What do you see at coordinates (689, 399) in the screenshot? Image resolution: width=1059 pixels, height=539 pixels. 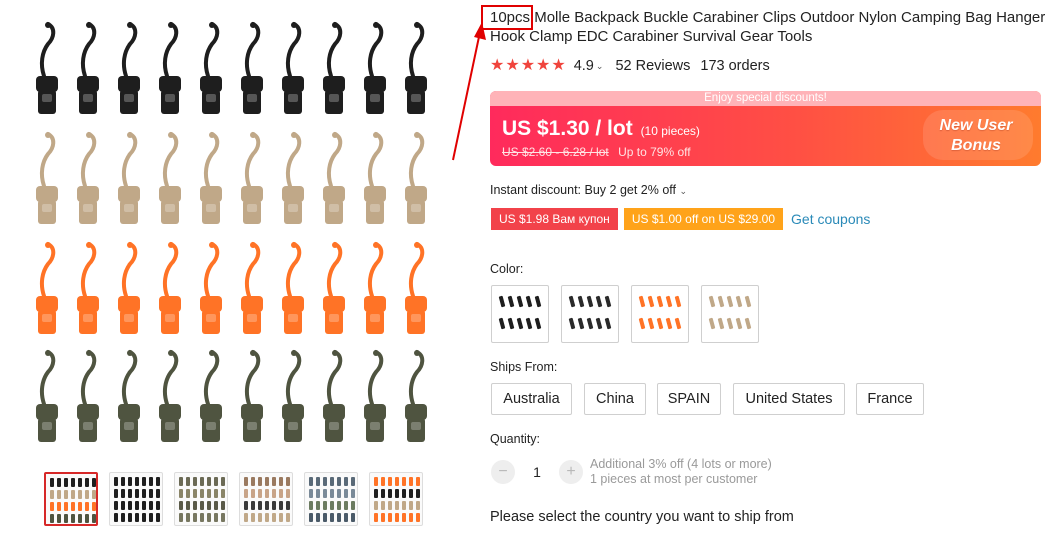 I see `ship-option-spain: SPAIN` at bounding box center [689, 399].